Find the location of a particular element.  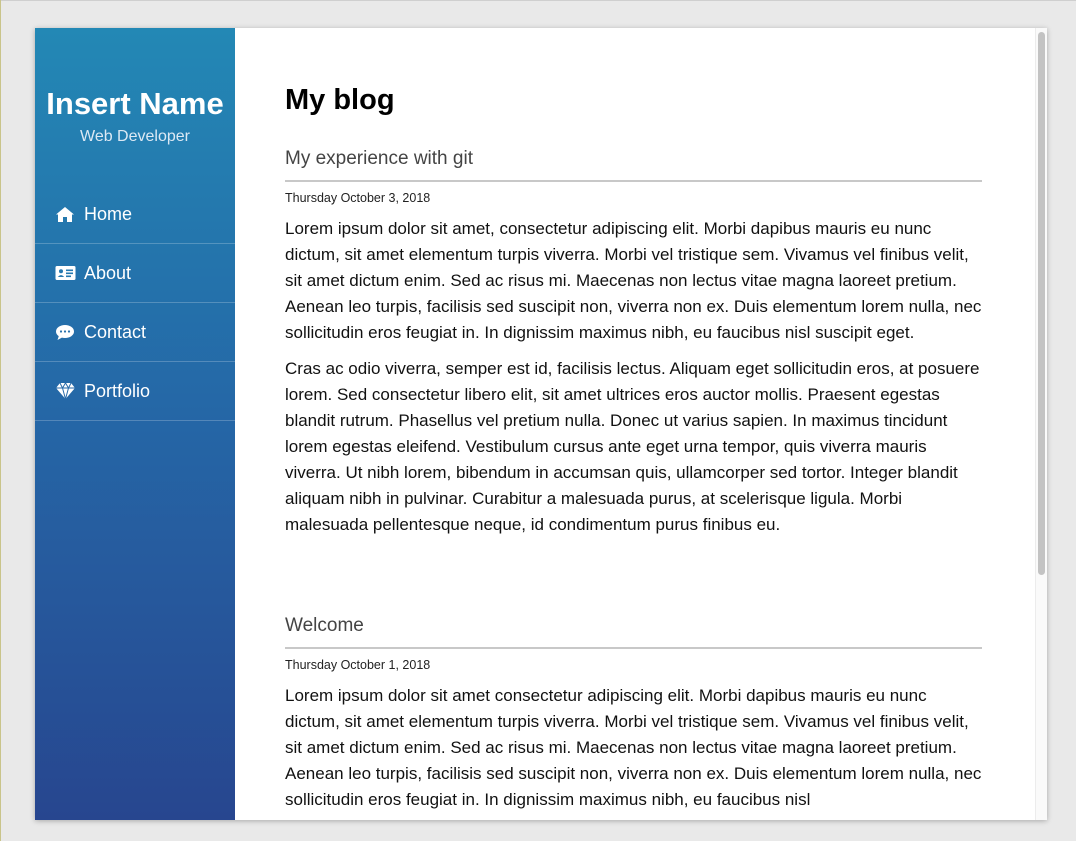

sidebar-nav: Home About Contact Portfolio is located at coordinates (135, 303).